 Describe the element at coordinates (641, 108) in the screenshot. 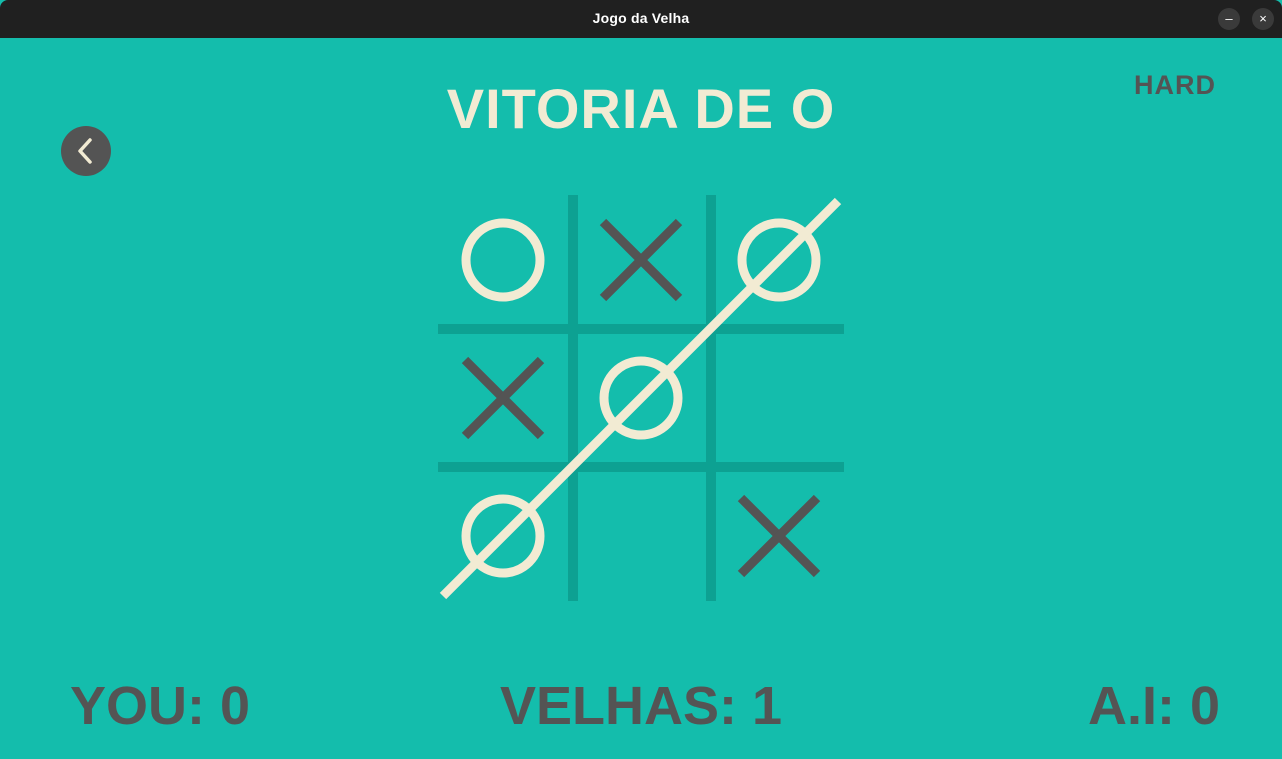

I see `game-status: VITORIA DE O` at that location.